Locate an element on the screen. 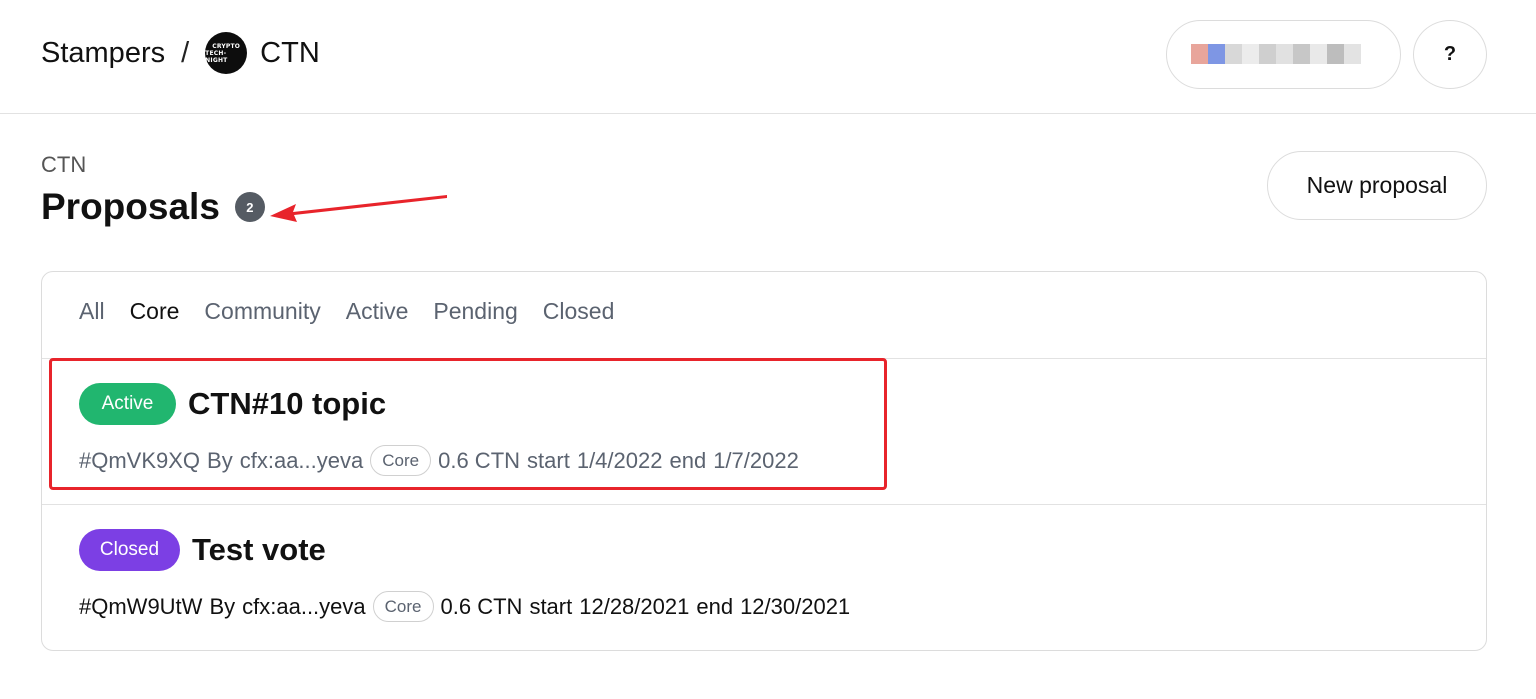 Image resolution: width=1536 pixels, height=699 pixels. space-label: CTN is located at coordinates (64, 164).